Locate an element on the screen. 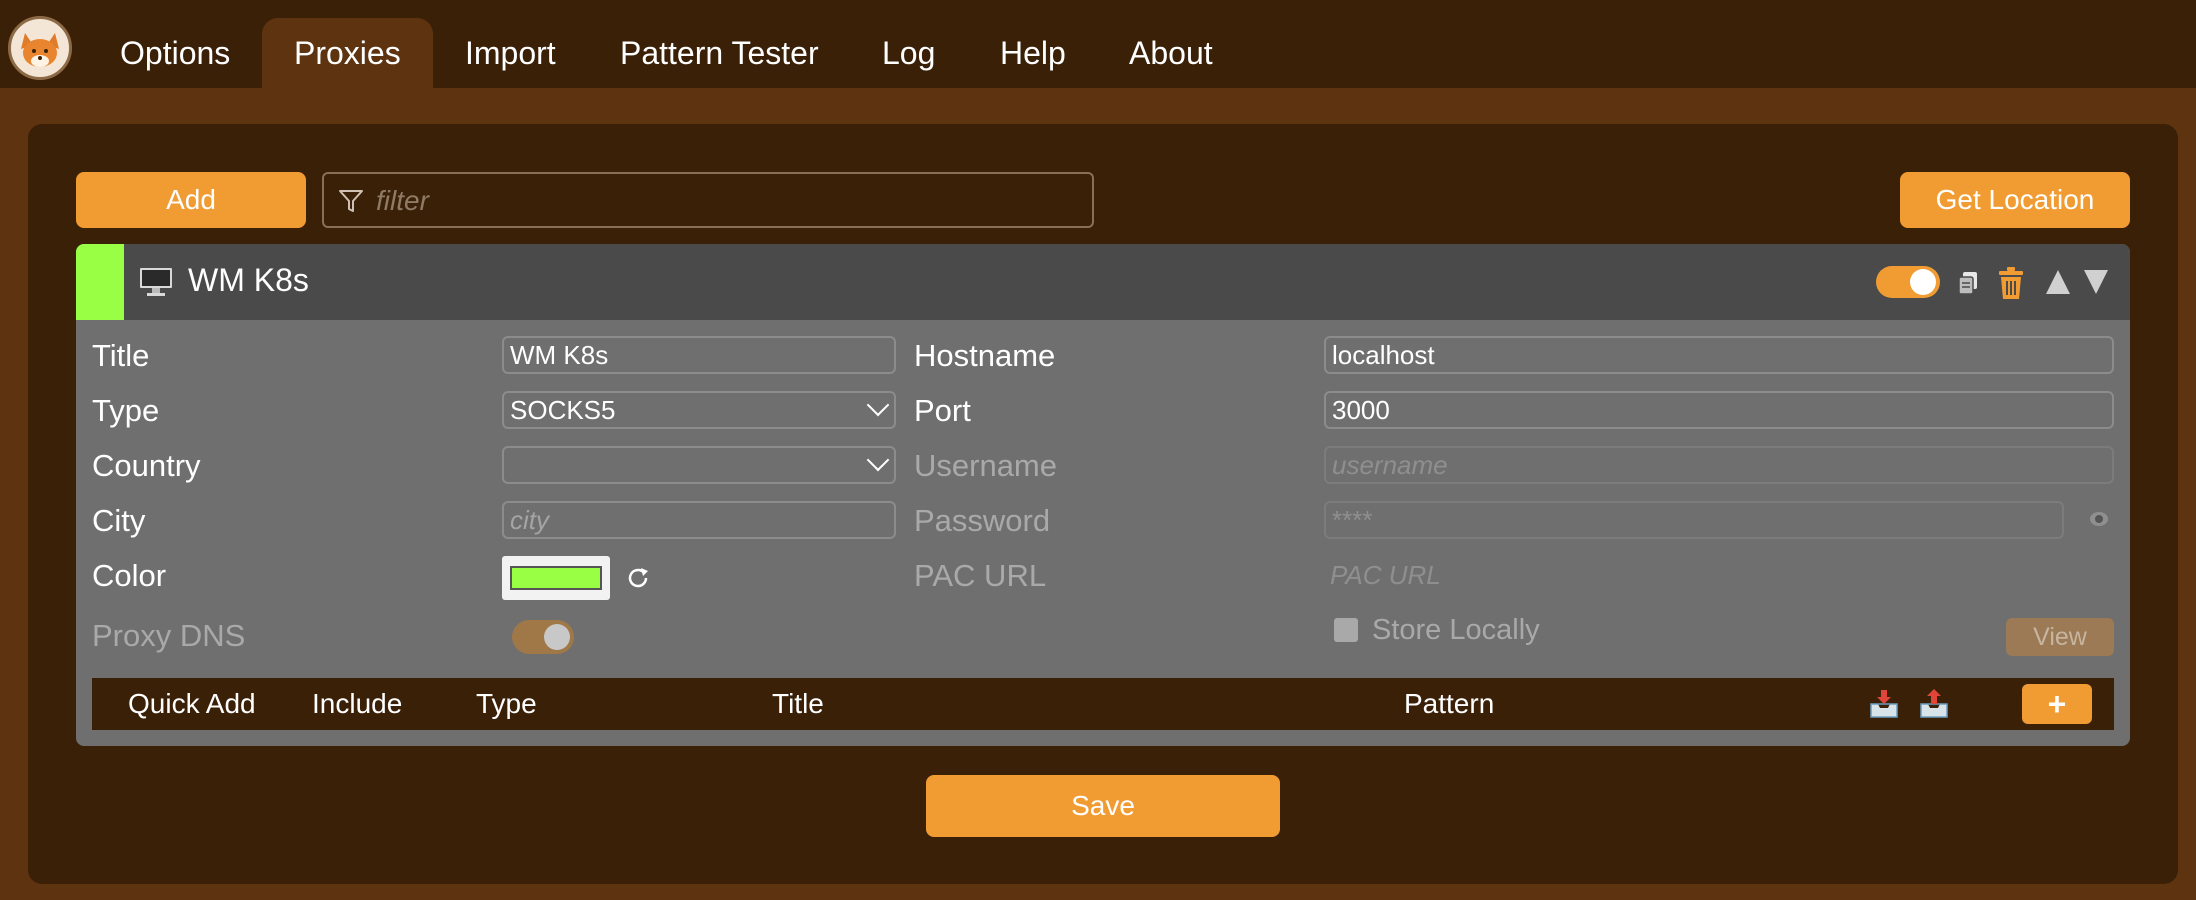 The width and height of the screenshot is (2196, 900). title-label: Title is located at coordinates (121, 355).